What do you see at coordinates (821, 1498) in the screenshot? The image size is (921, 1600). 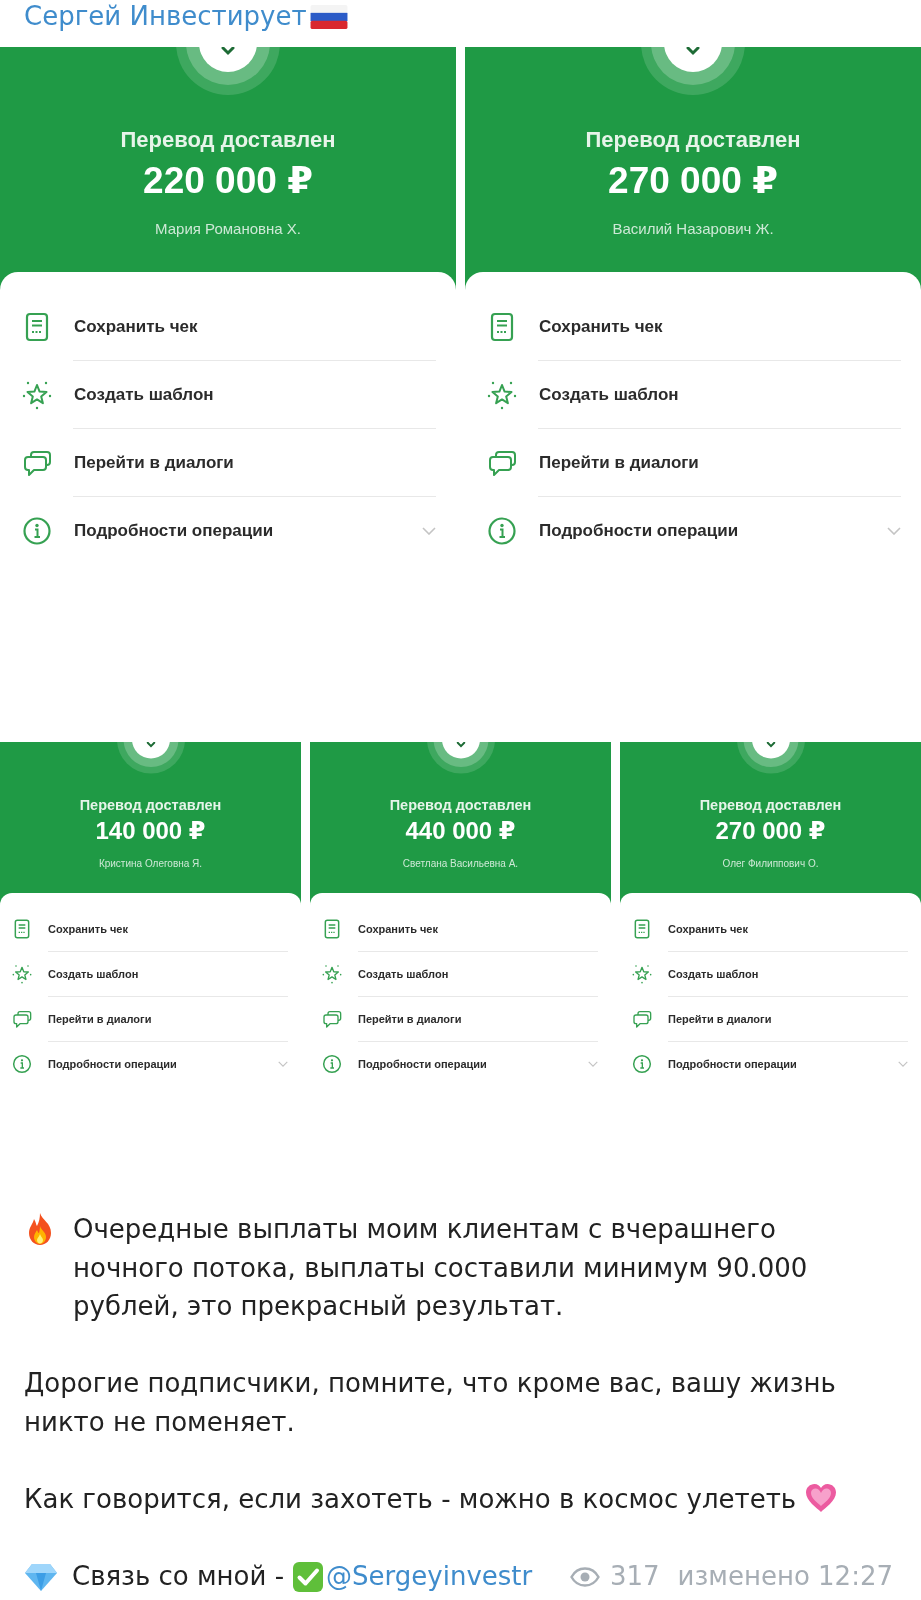 I see `heart-icon` at bounding box center [821, 1498].